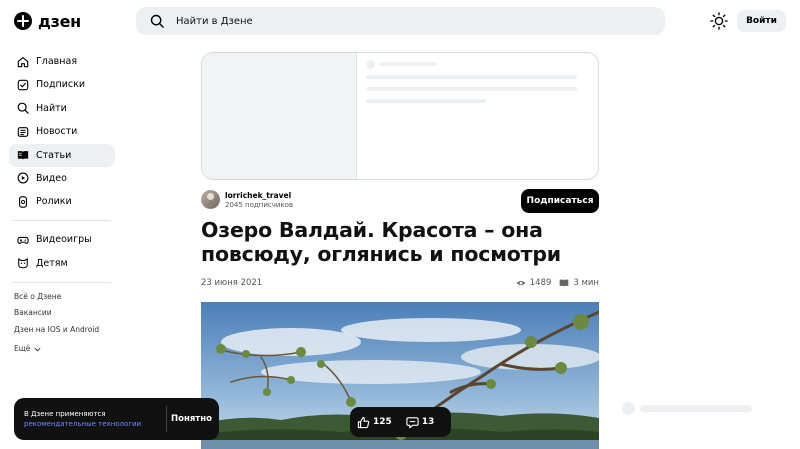  I want to click on sidebar-item-subscriptions: Подписки, so click(62, 84).